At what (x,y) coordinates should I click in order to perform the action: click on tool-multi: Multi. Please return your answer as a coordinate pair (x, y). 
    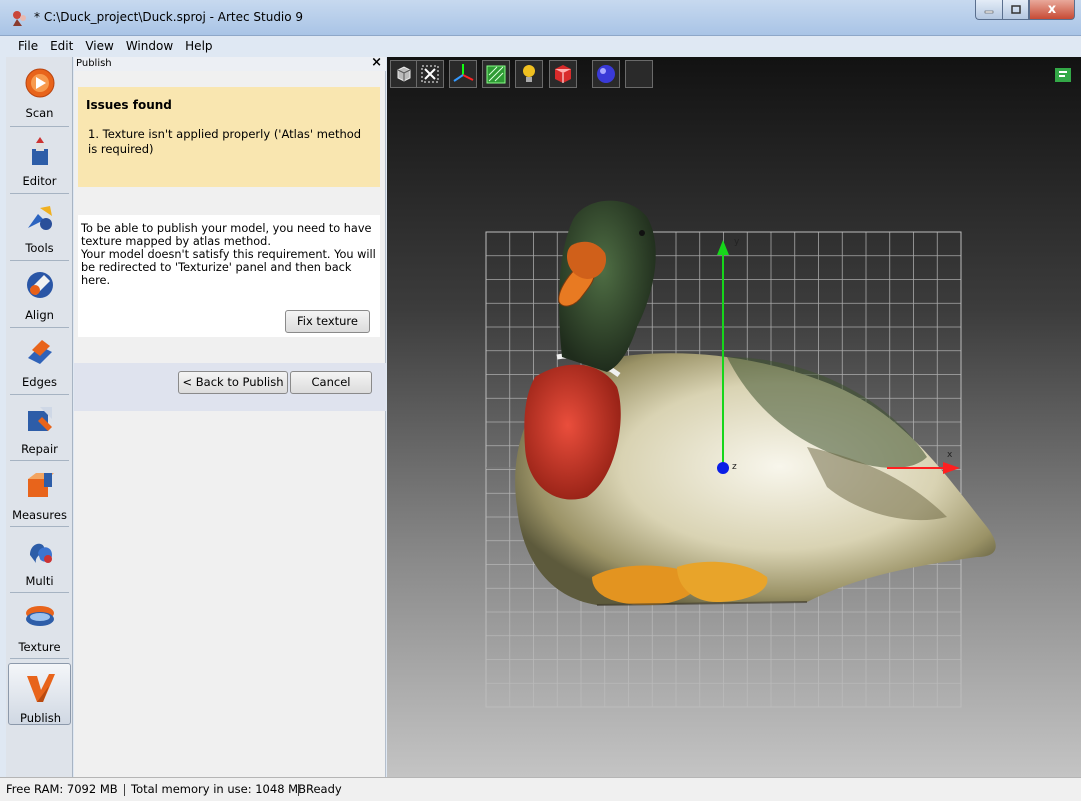
    Looking at the image, I should click on (39, 558).